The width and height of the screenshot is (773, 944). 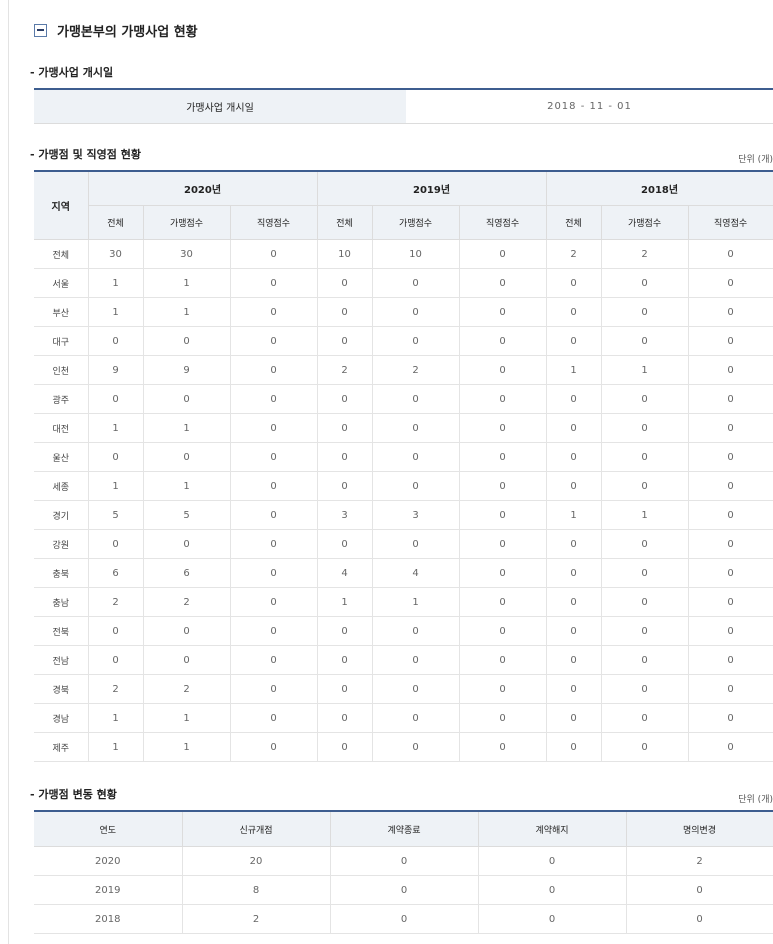 What do you see at coordinates (415, 222) in the screenshot?
I see `col-header: 가맹점수` at bounding box center [415, 222].